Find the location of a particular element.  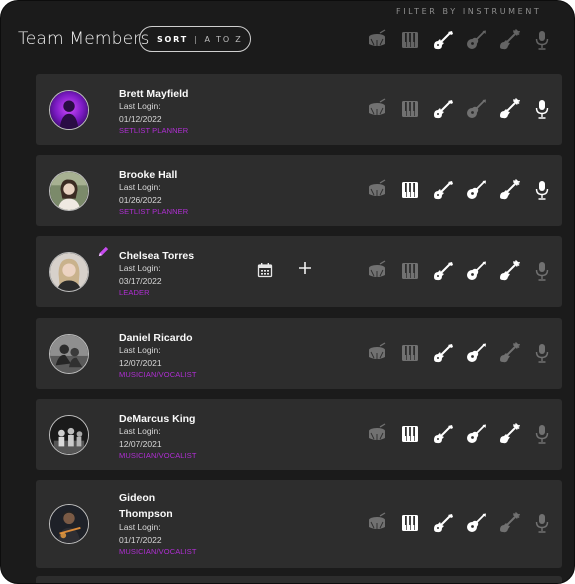

sort-key-label: SORT is located at coordinates (173, 39).